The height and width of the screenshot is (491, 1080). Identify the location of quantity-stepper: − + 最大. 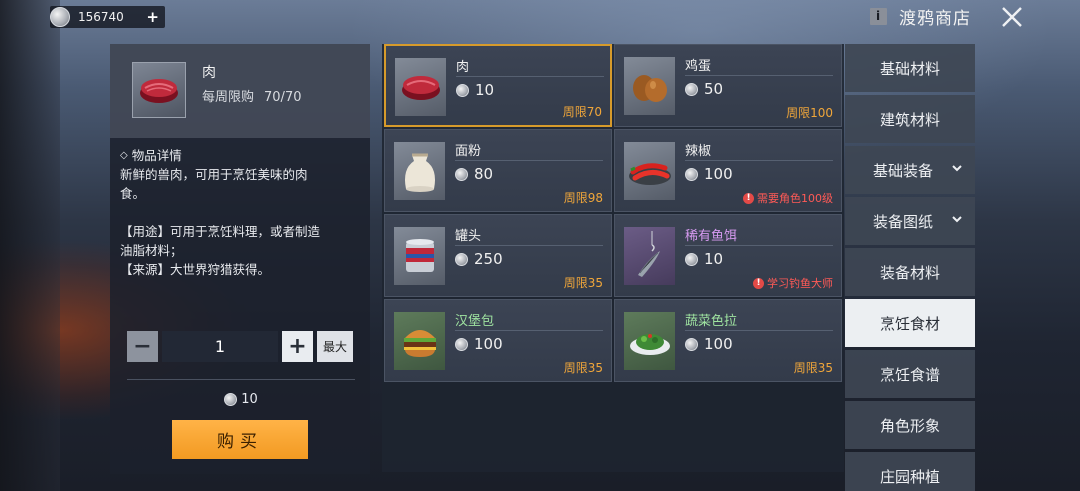
(240, 346).